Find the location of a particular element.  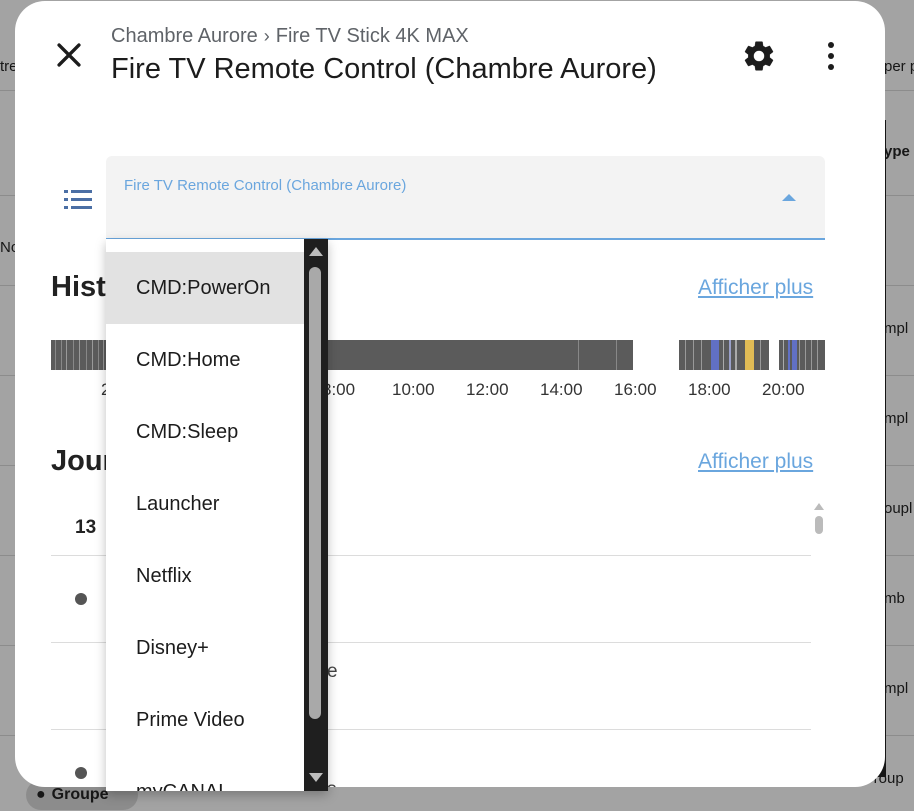

history-tick-label: 14:00 is located at coordinates (561, 389).